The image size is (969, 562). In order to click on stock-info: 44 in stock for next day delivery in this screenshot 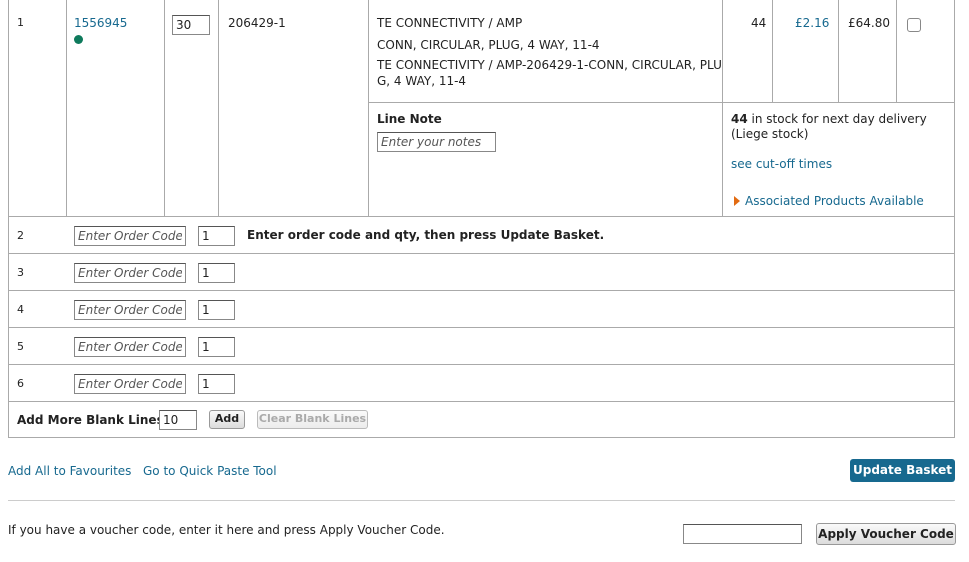, I will do `click(838, 119)`.